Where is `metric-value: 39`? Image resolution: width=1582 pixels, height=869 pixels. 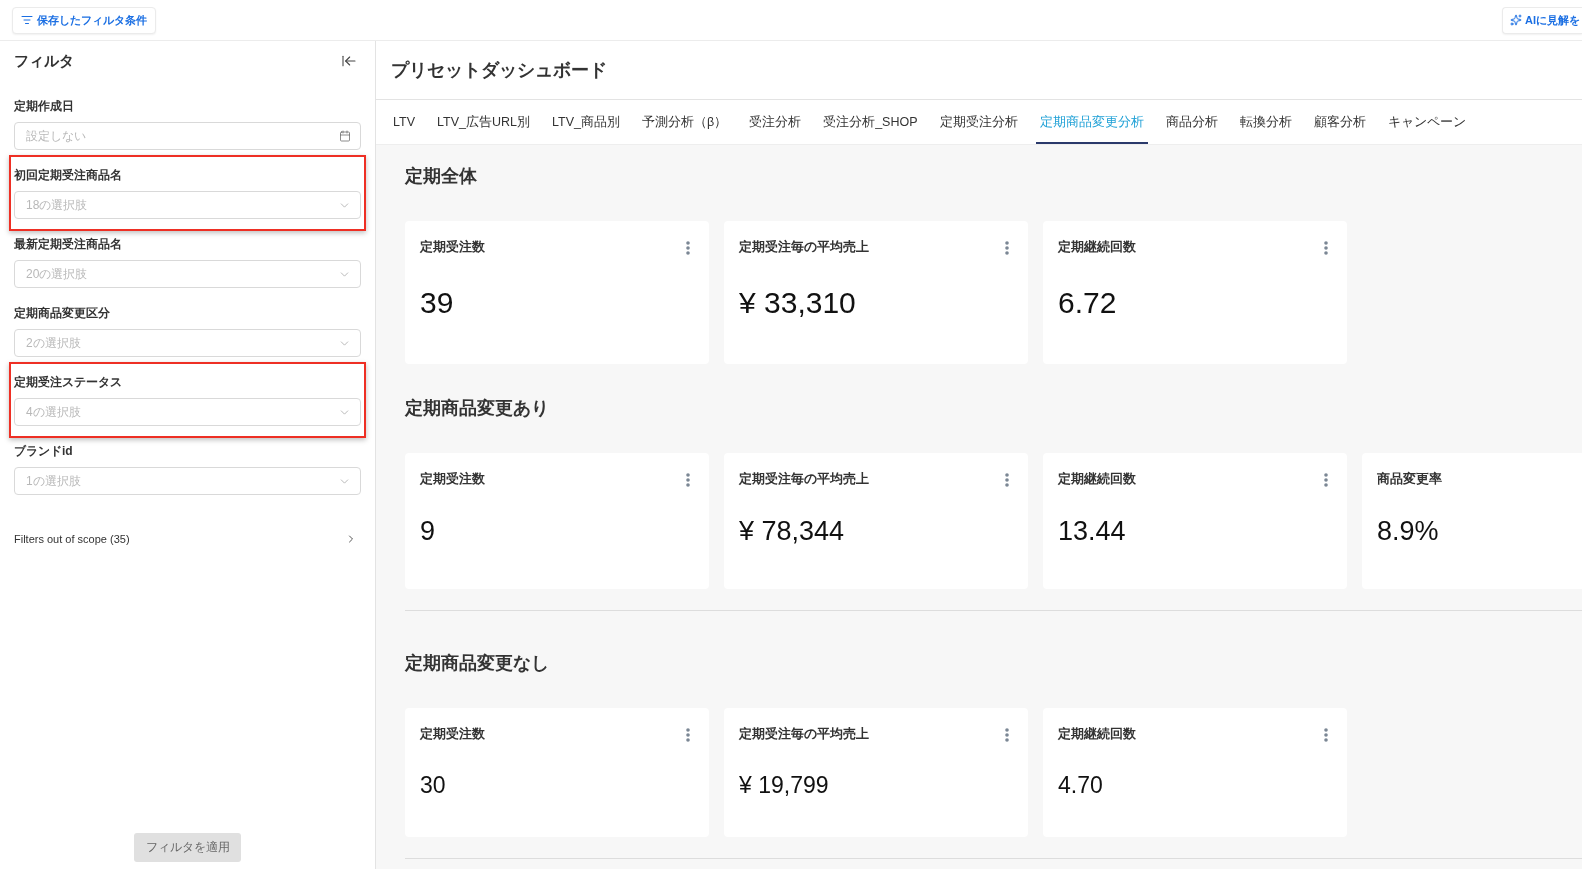
metric-value: 39 is located at coordinates (437, 302).